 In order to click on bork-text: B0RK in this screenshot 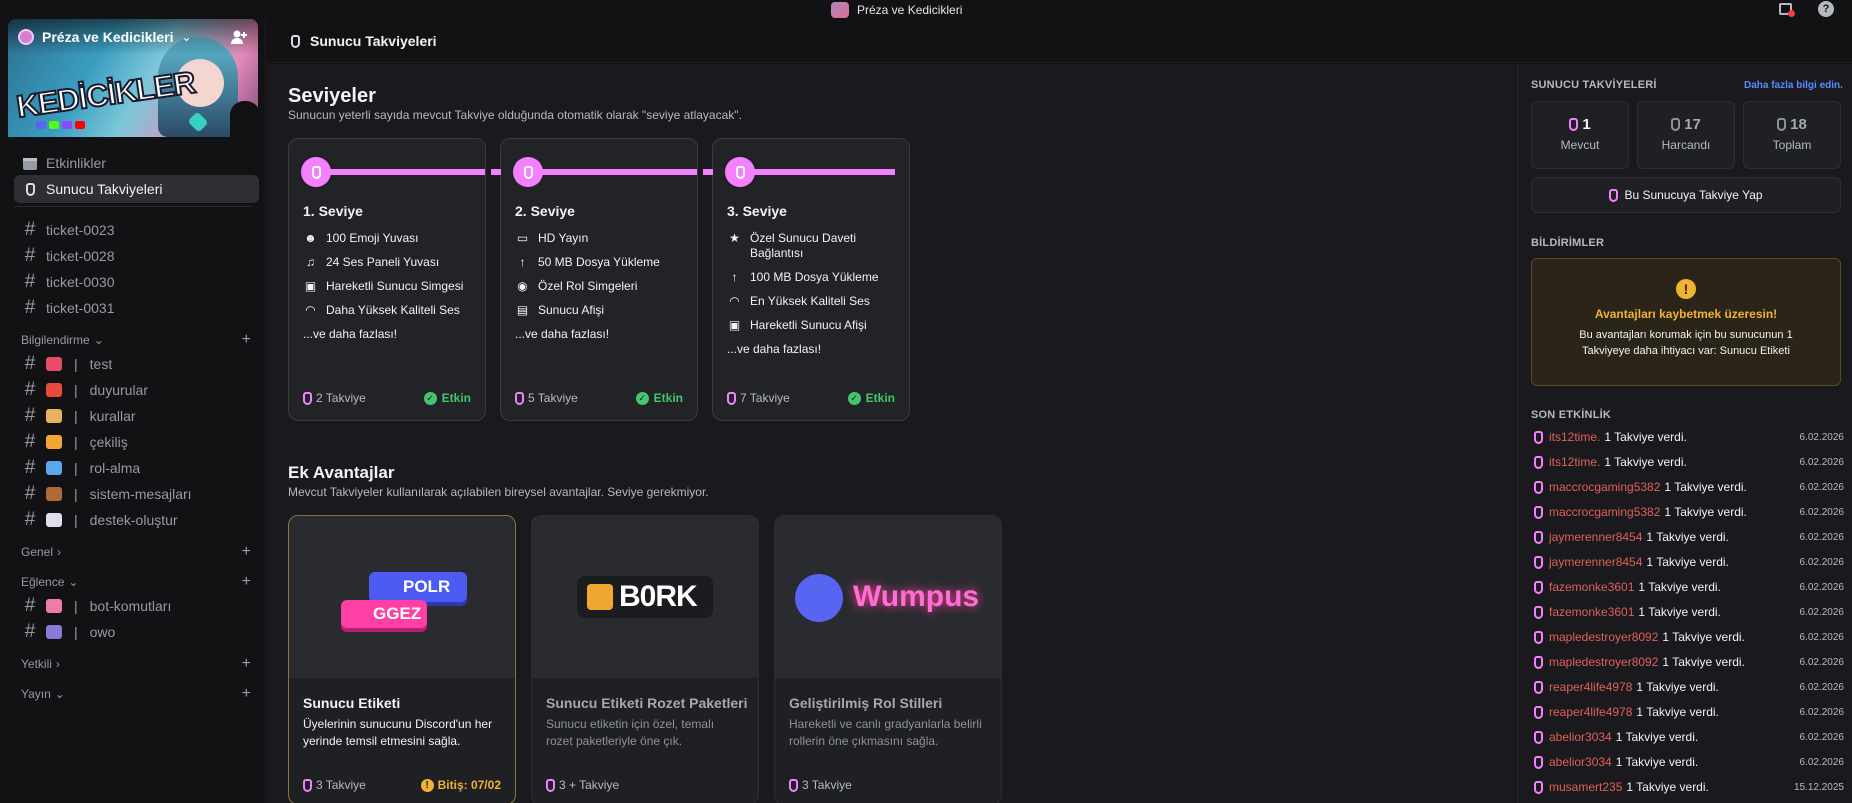, I will do `click(658, 596)`.